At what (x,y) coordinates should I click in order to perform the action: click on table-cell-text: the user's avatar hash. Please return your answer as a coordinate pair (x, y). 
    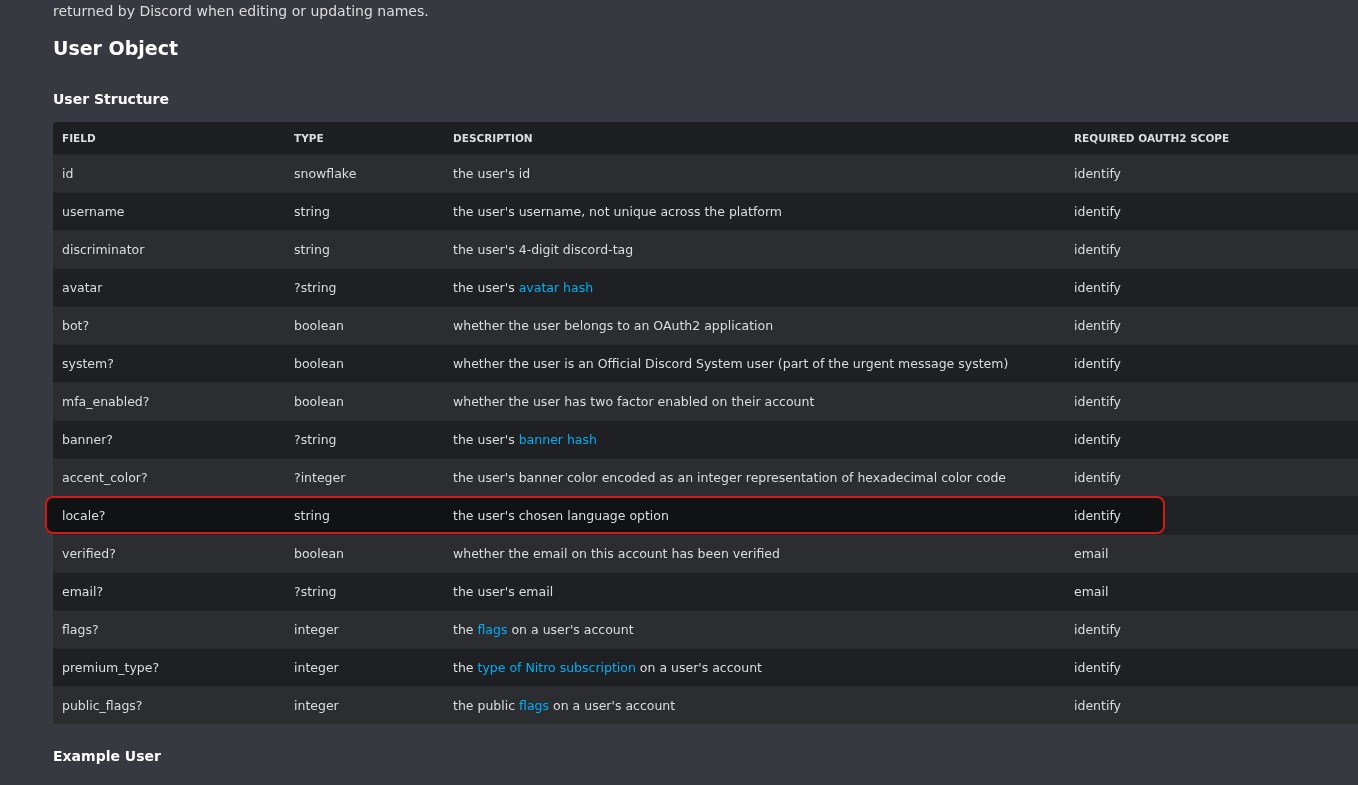
    Looking at the image, I should click on (523, 287).